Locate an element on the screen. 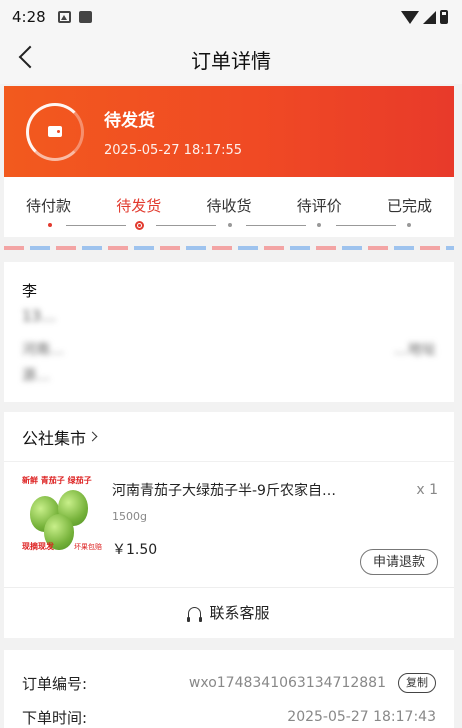  wifi-icon is located at coordinates (410, 17).